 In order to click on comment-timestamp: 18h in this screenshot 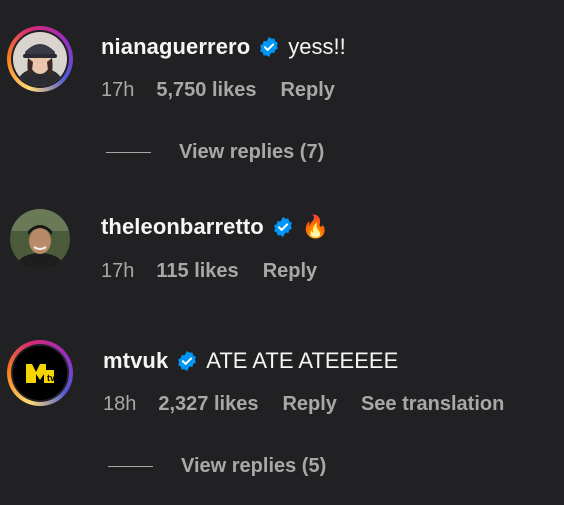, I will do `click(120, 404)`.